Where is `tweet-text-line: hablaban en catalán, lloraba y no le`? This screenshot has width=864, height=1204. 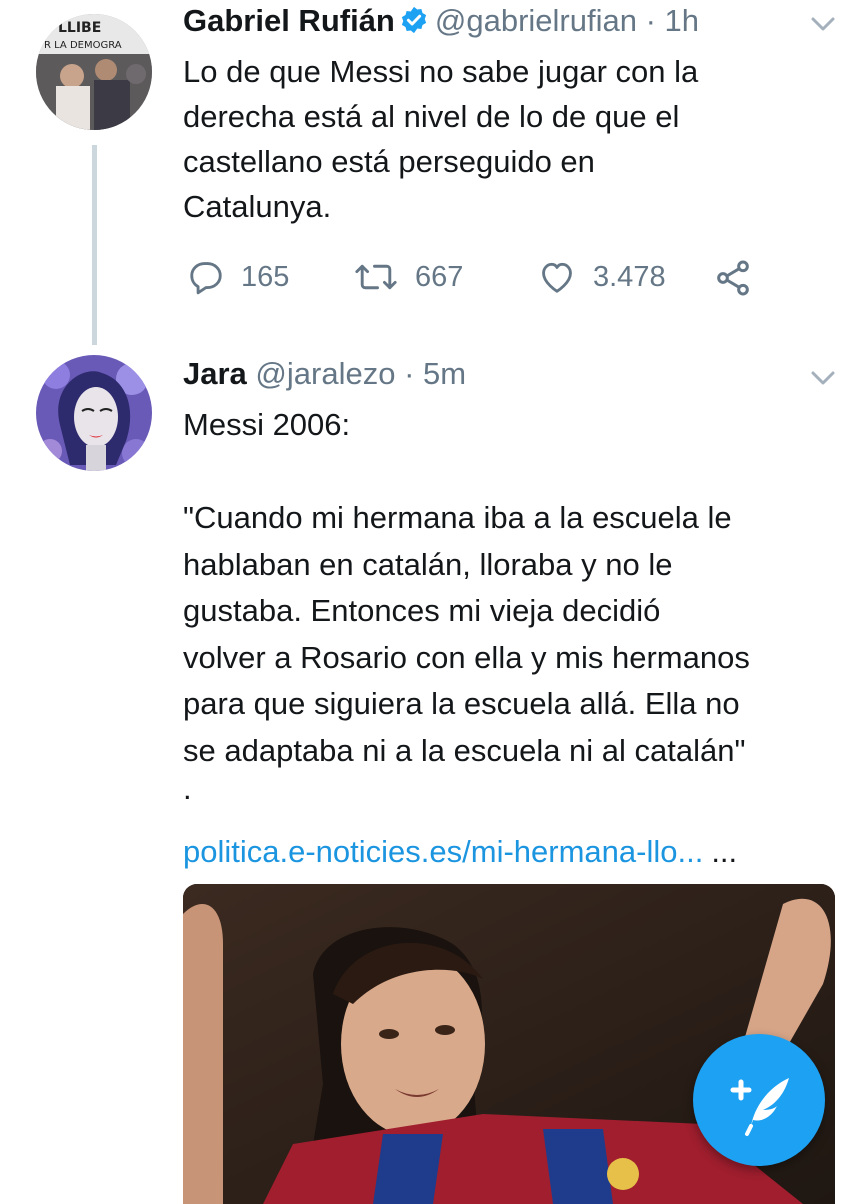 tweet-text-line: hablaban en catalán, lloraba y no le is located at coordinates (428, 564).